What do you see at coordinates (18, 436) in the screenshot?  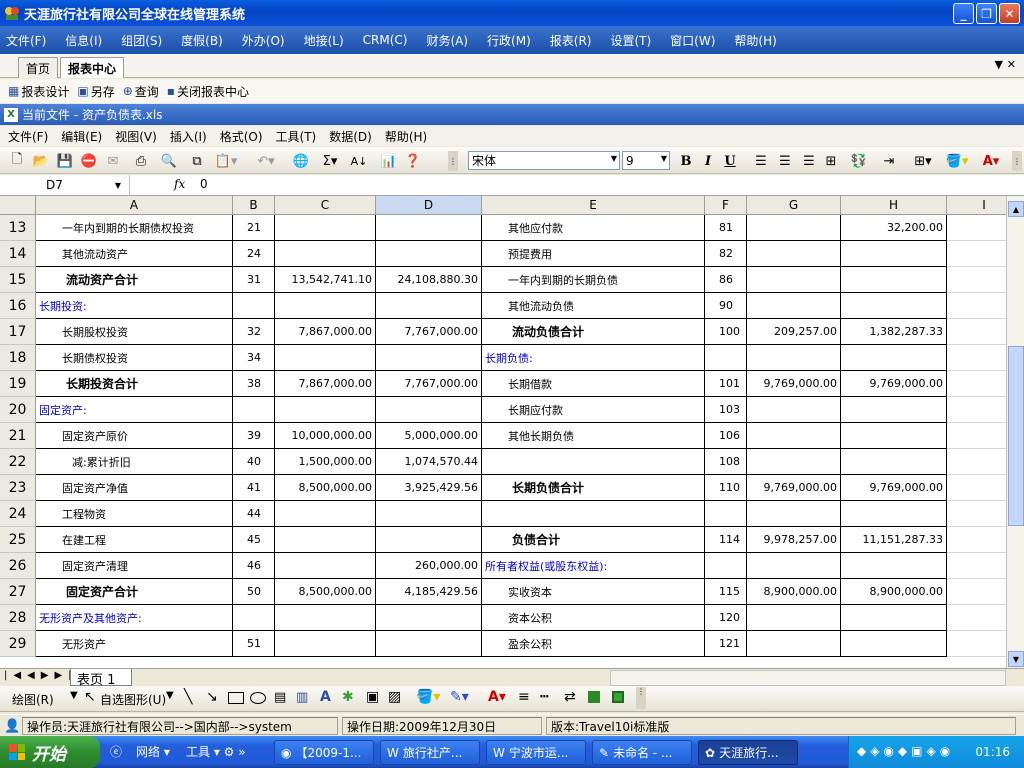 I see `row-header: 21` at bounding box center [18, 436].